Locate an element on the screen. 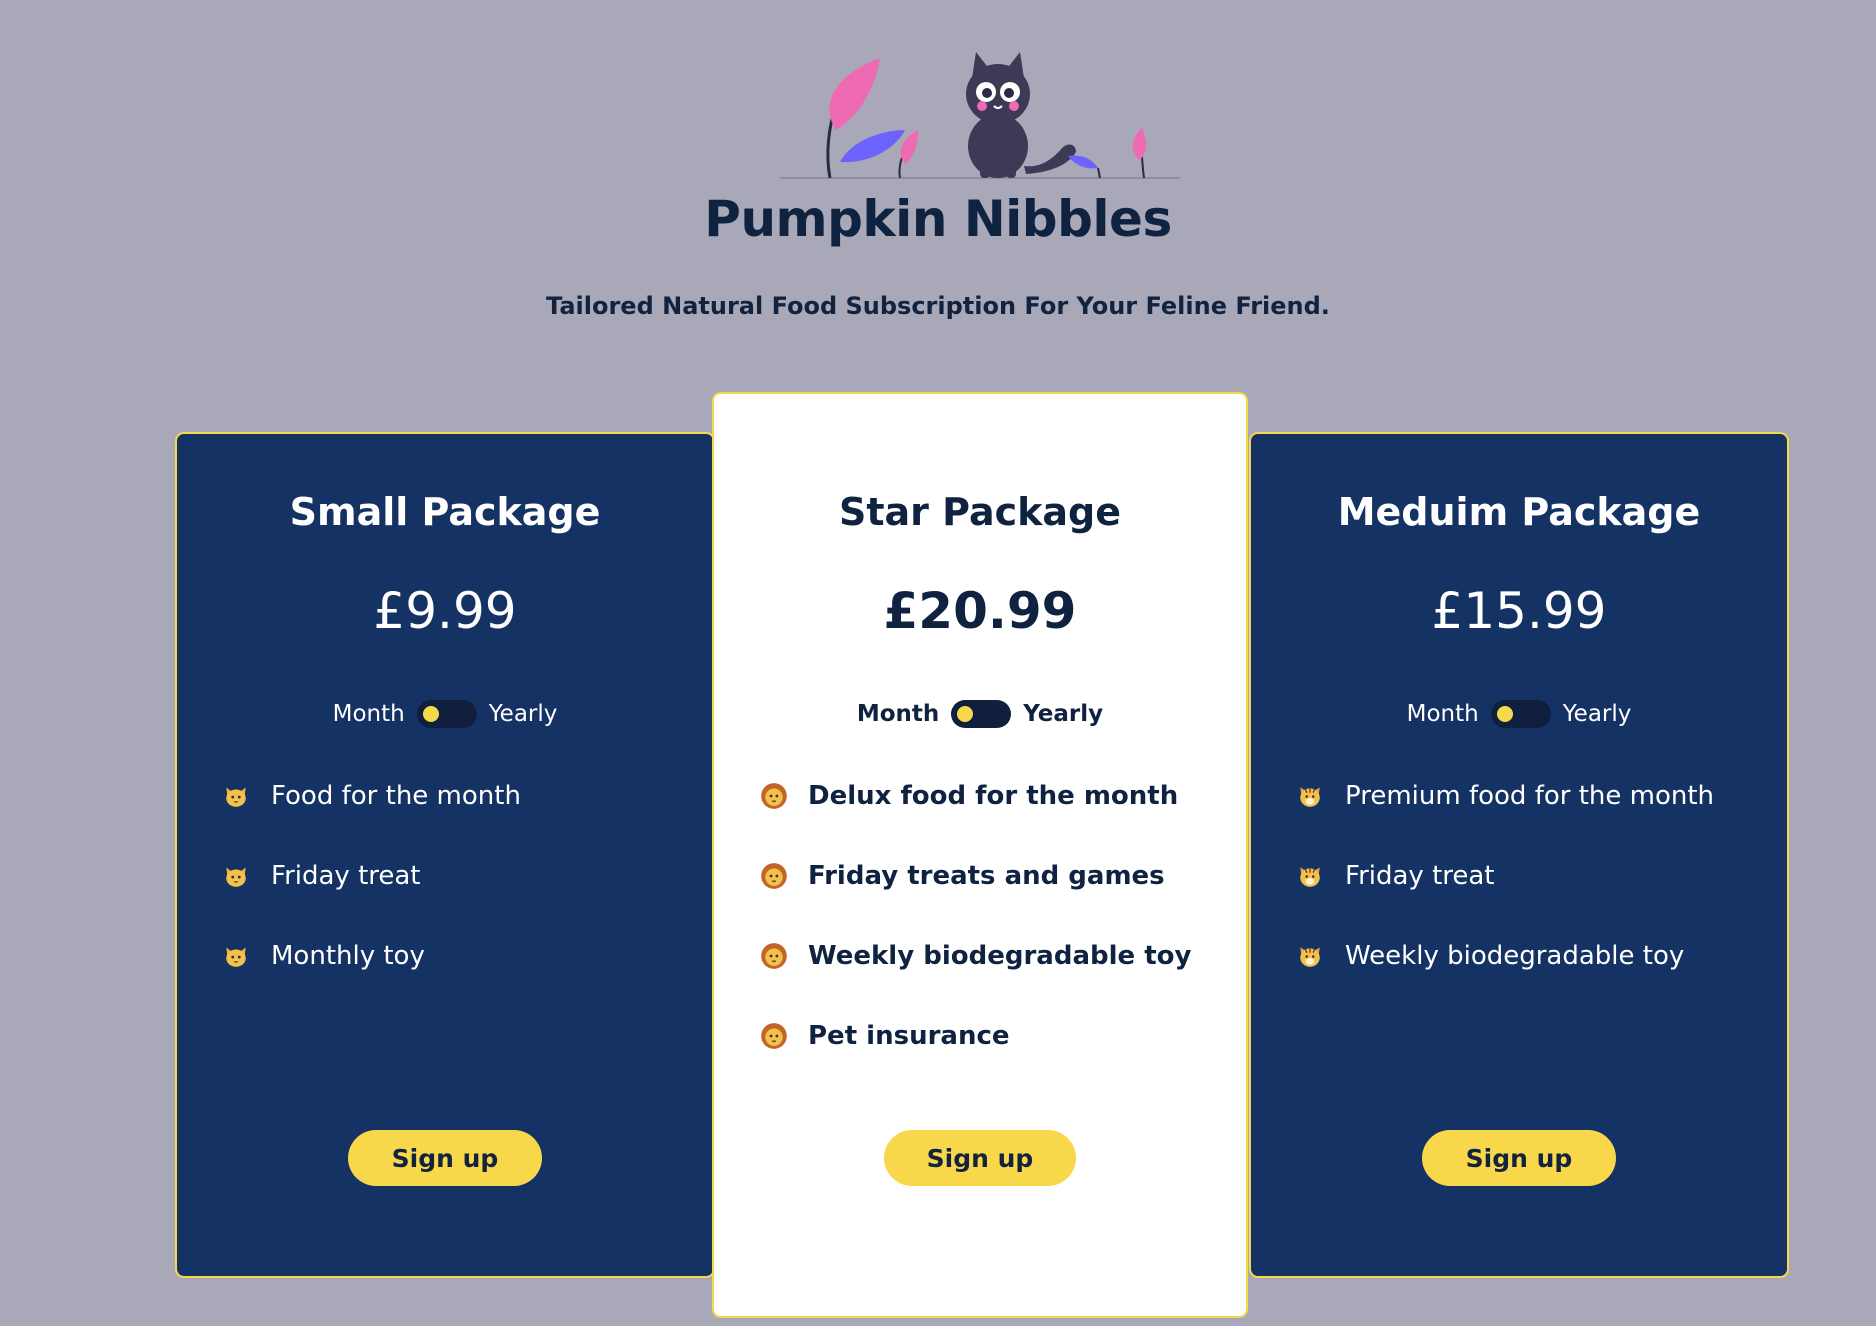 Image resolution: width=1876 pixels, height=1326 pixels. feature-text: Delux food for the month is located at coordinates (993, 796).